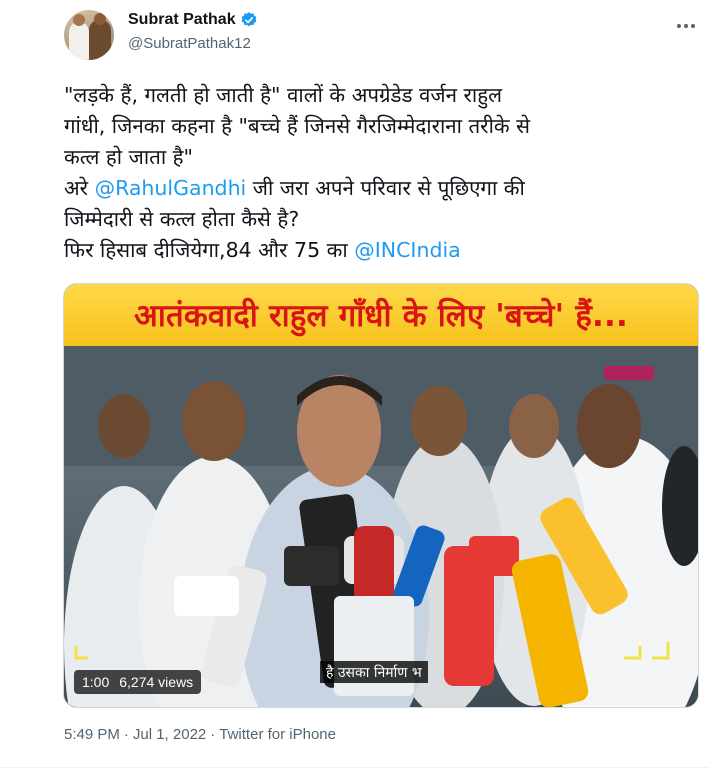  I want to click on avatar-head-left, so click(79, 20).